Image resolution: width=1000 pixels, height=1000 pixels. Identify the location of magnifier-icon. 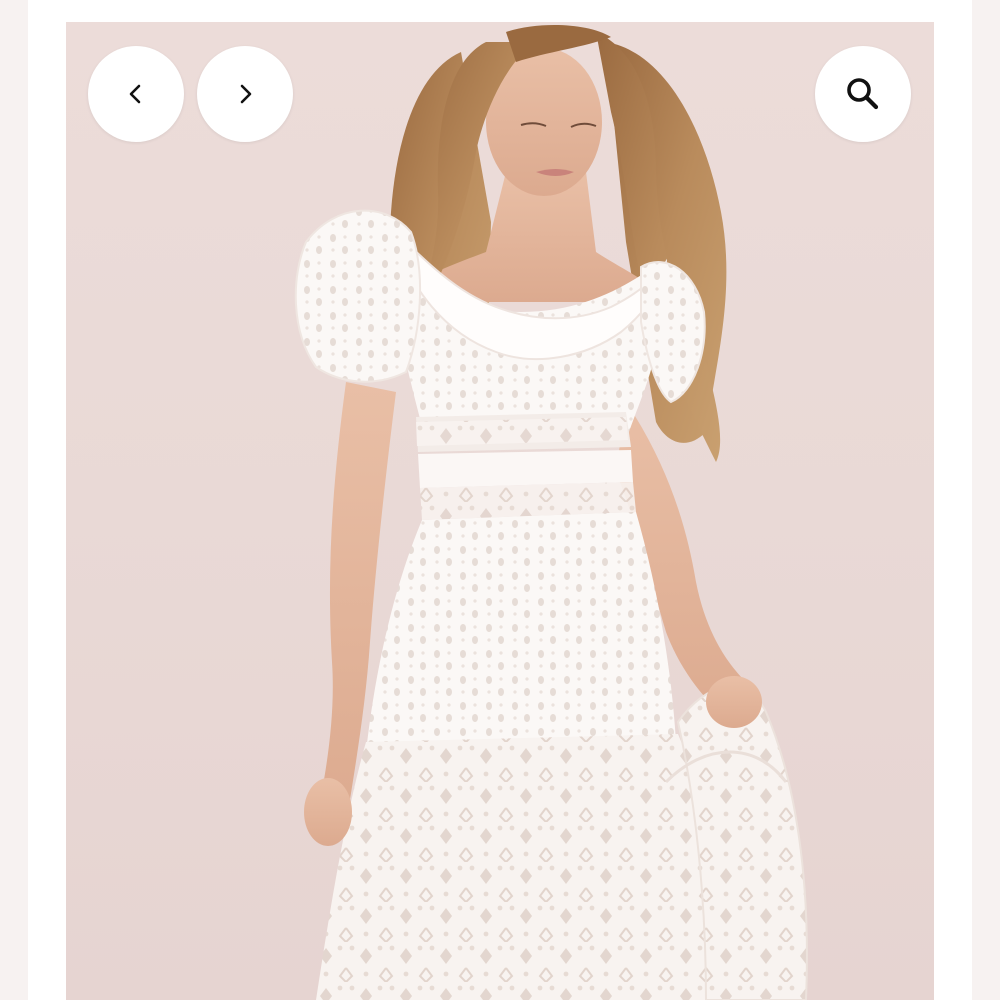
(863, 94).